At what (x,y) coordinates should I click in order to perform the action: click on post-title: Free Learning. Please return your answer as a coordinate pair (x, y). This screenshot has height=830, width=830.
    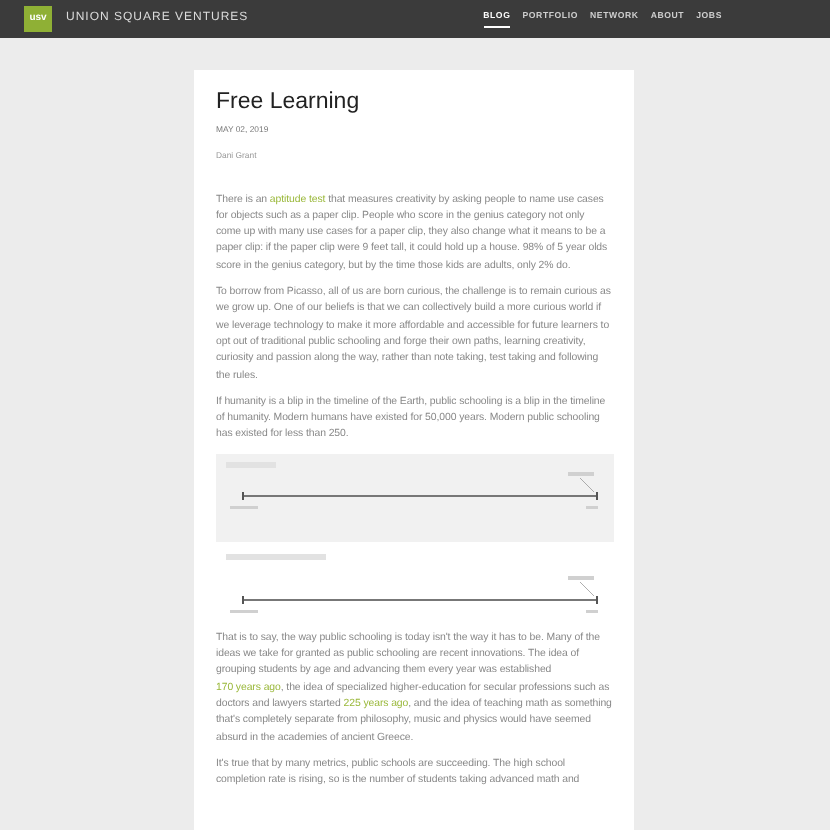
    Looking at the image, I should click on (289, 102).